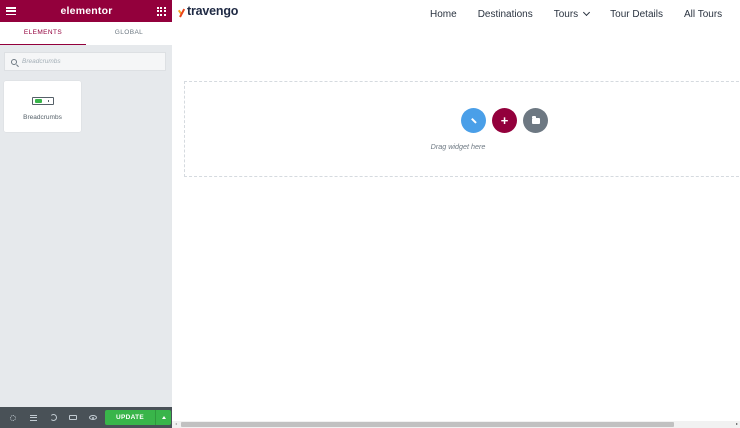 The height and width of the screenshot is (428, 740). I want to click on tab-elements: ELEMENTS, so click(43, 33).